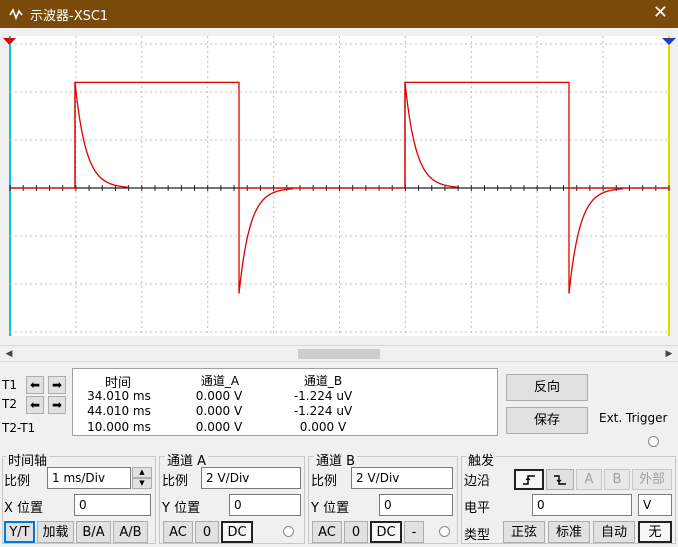 This screenshot has height=547, width=678. I want to click on falling-edge-icon, so click(560, 479).